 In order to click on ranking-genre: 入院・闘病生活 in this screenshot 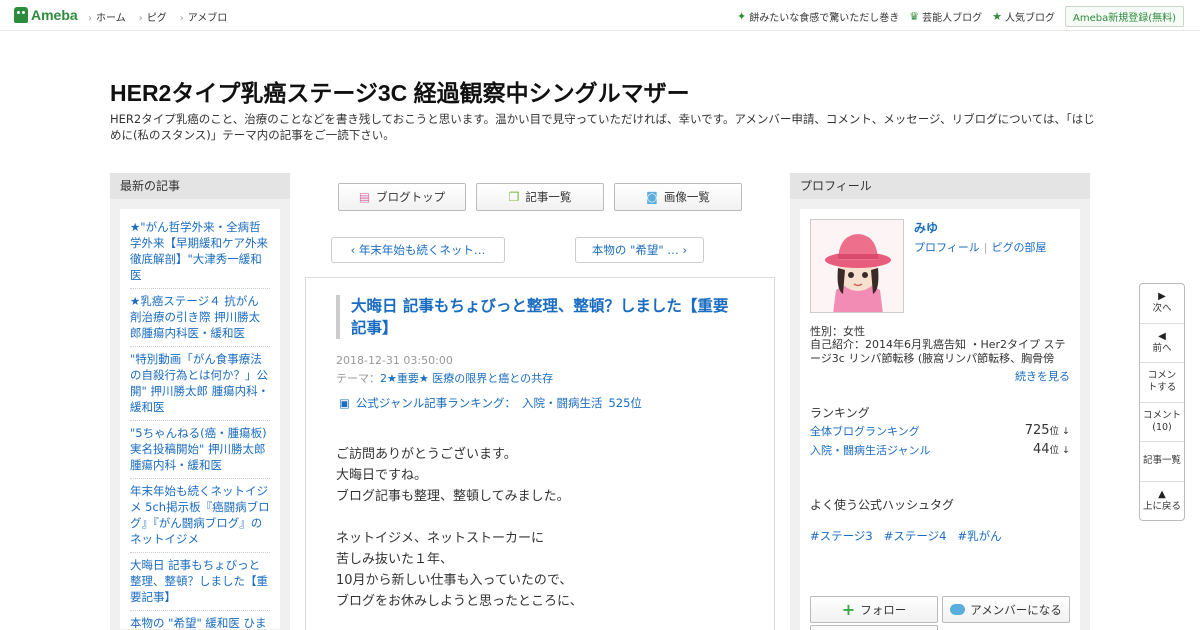, I will do `click(562, 403)`.